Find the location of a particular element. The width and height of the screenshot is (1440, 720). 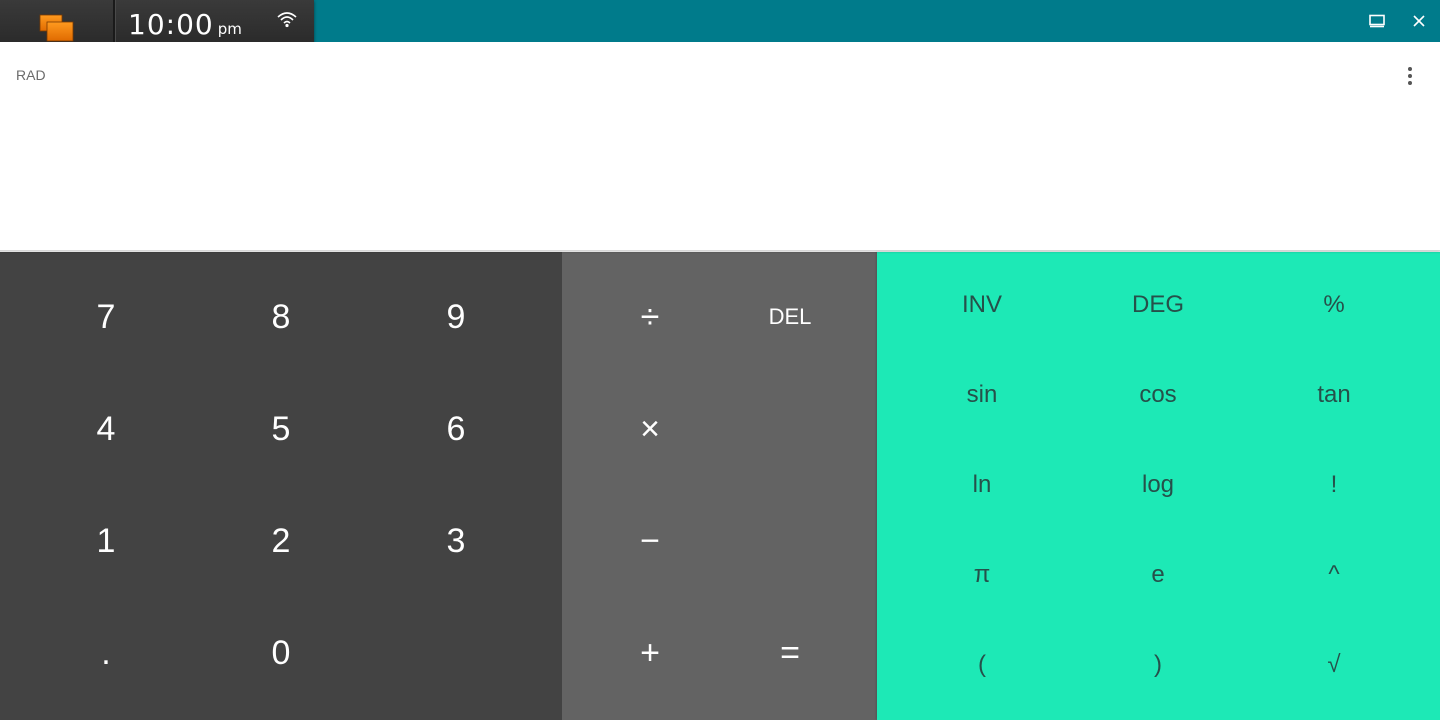

right-paren-button: ) is located at coordinates (1158, 665).